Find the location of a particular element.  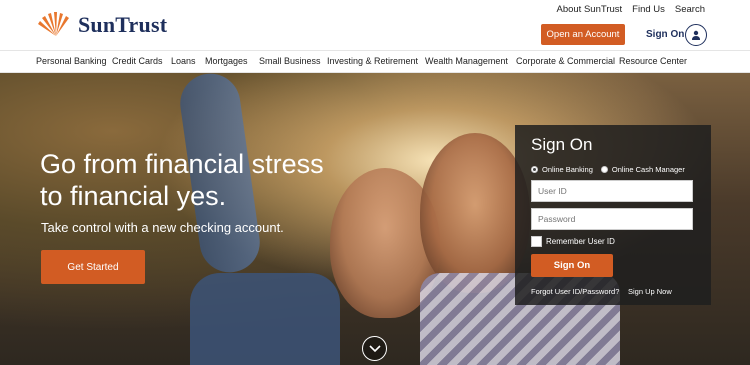

hero-headline-line1: Go from financial stress is located at coordinates (182, 164).